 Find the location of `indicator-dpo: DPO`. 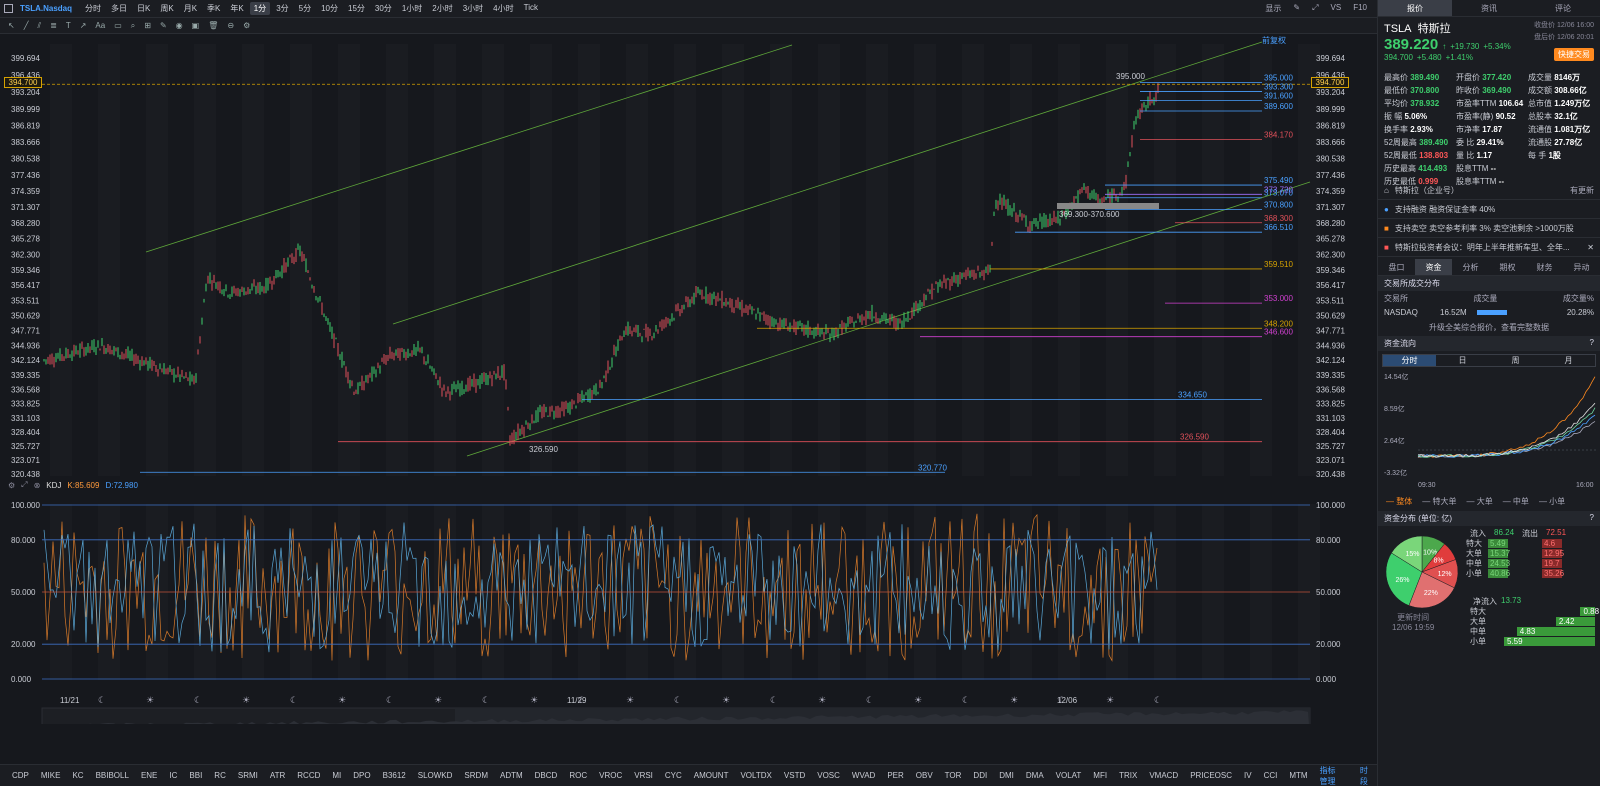

indicator-dpo: DPO is located at coordinates (361, 775).